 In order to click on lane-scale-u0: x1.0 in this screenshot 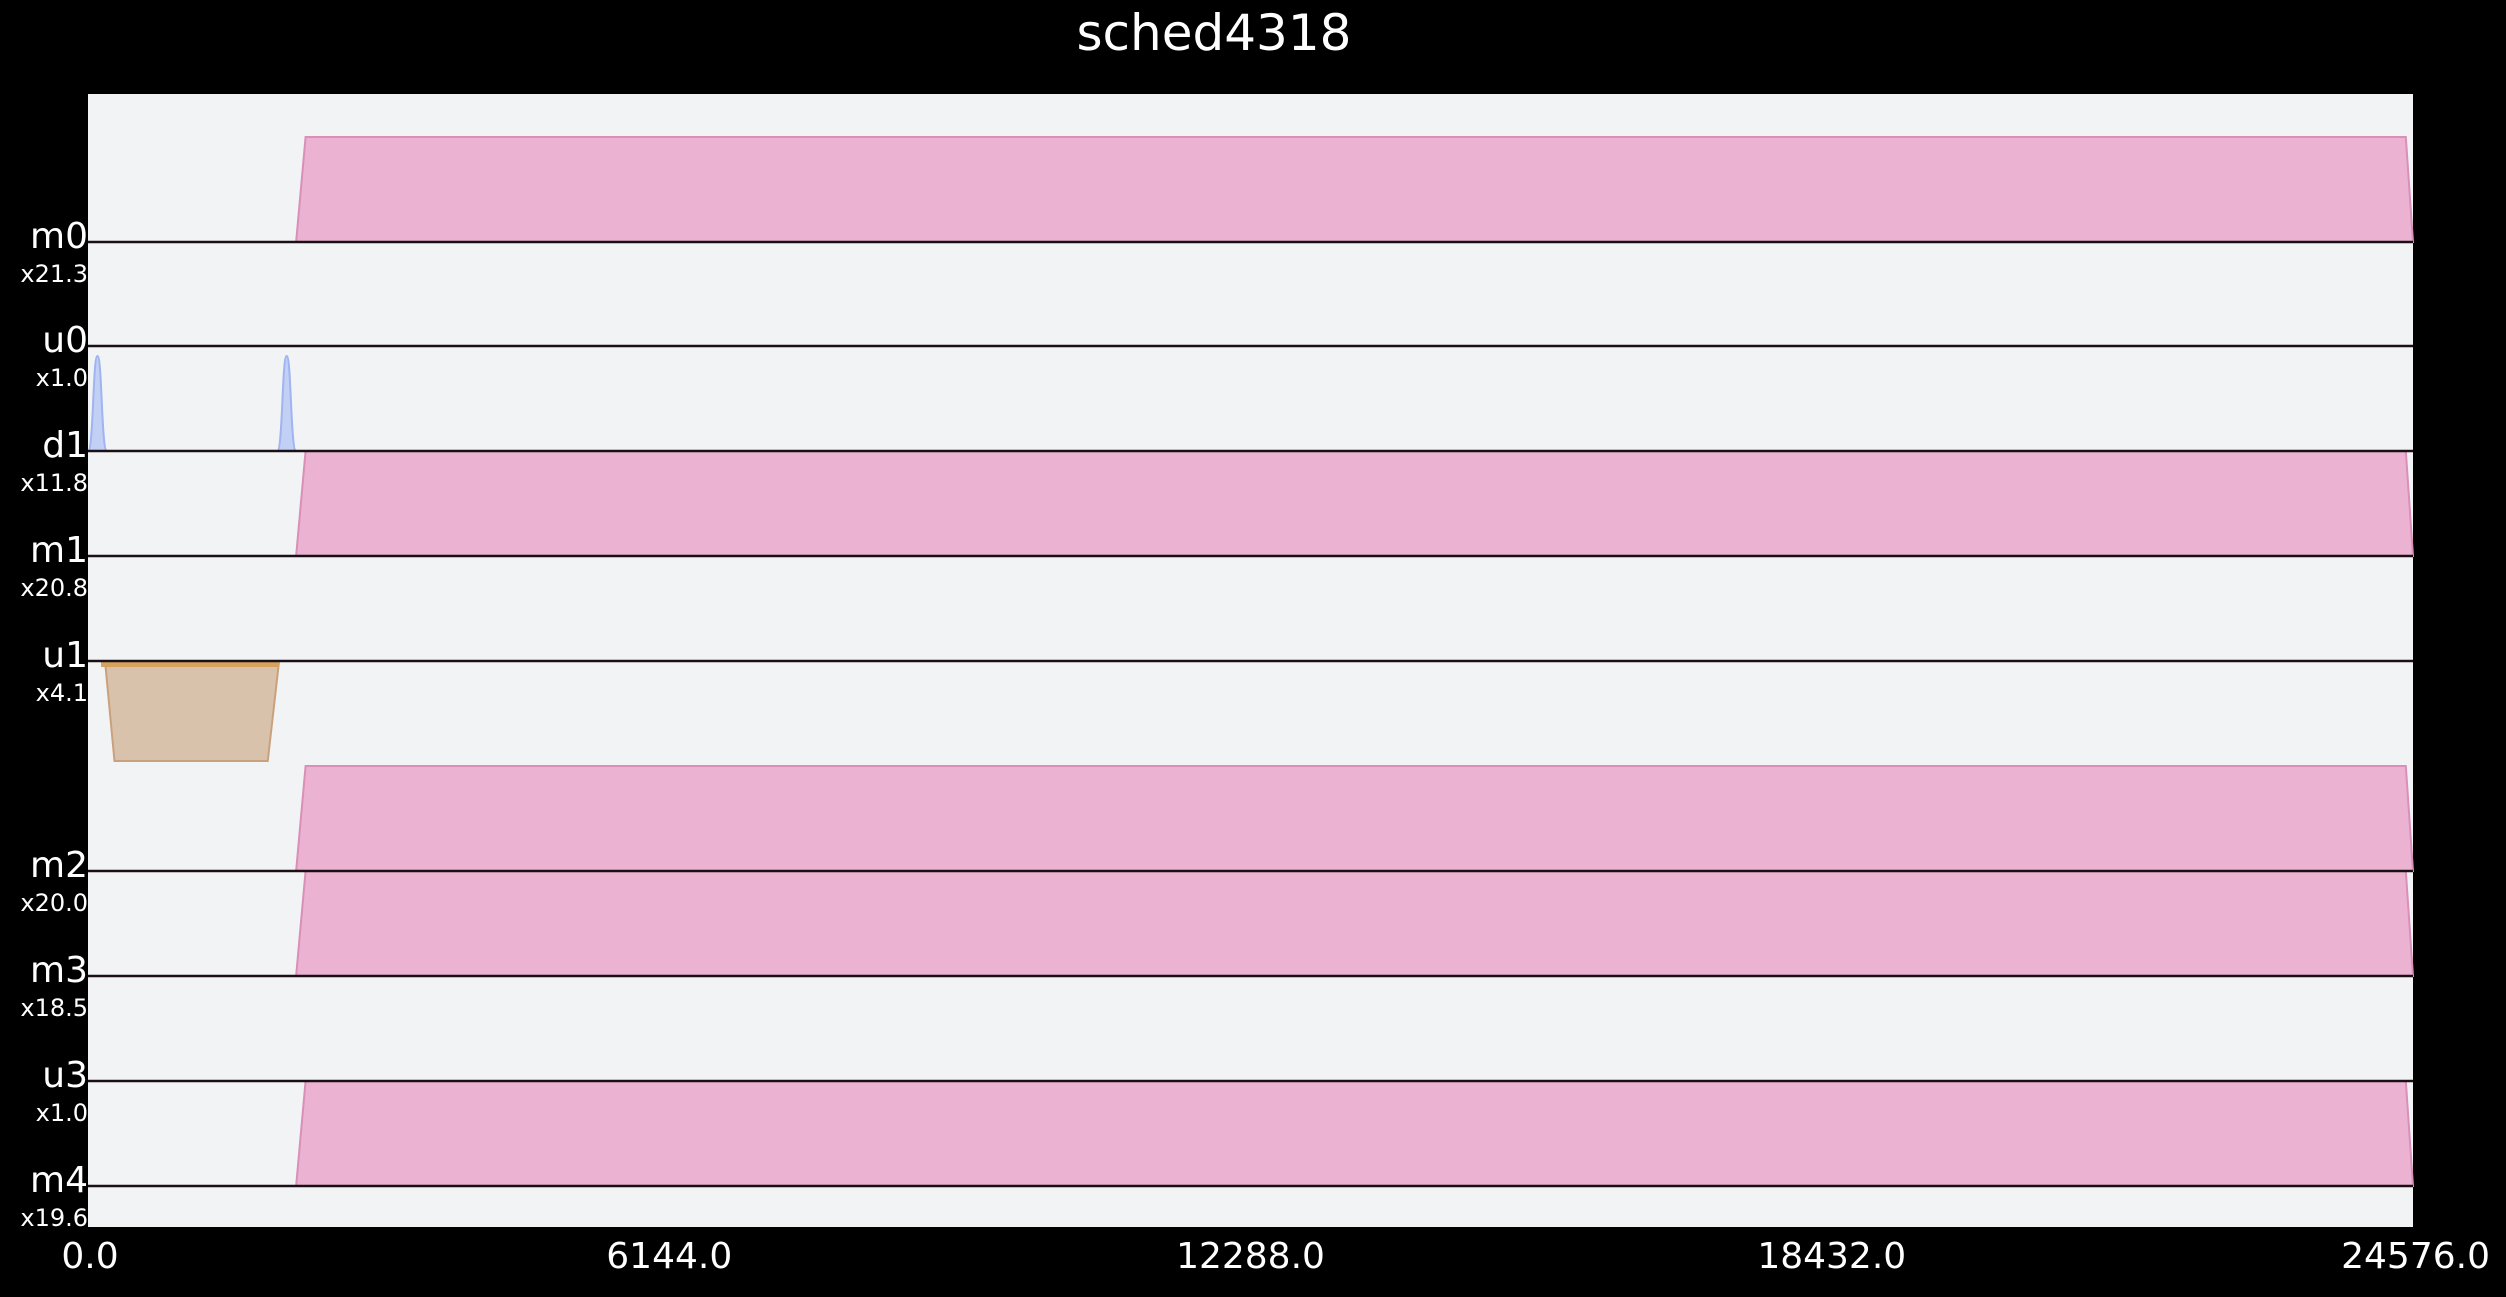, I will do `click(62, 378)`.